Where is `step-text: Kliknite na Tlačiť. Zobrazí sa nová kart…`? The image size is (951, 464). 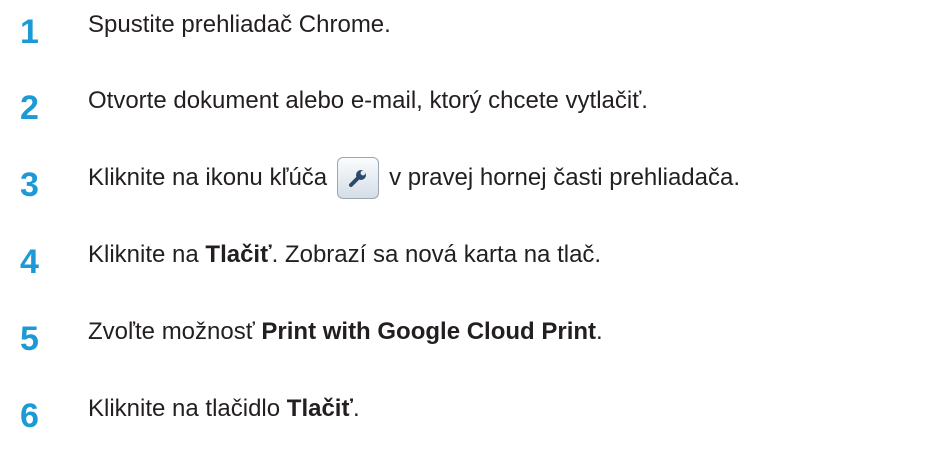
step-text: Kliknite na Tlačiť. Zobrazí sa nová kart… is located at coordinates (344, 255).